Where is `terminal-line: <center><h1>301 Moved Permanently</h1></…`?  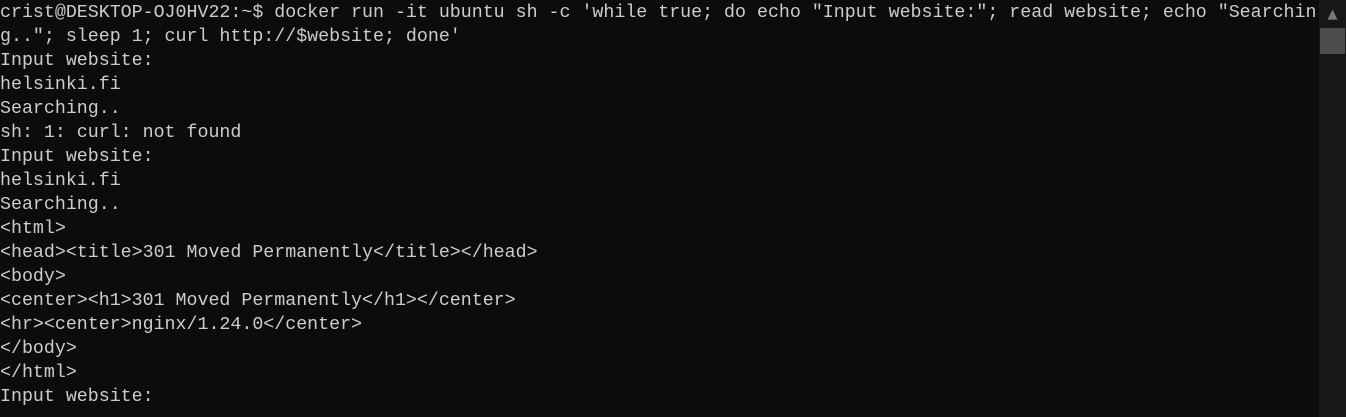
terminal-line: <center><h1>301 Moved Permanently</h1></… is located at coordinates (258, 301).